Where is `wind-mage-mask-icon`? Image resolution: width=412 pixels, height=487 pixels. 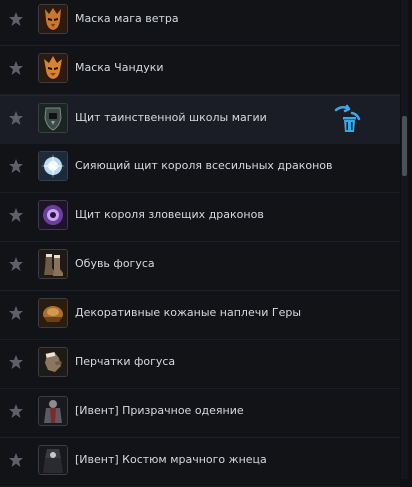 wind-mage-mask-icon is located at coordinates (53, 19).